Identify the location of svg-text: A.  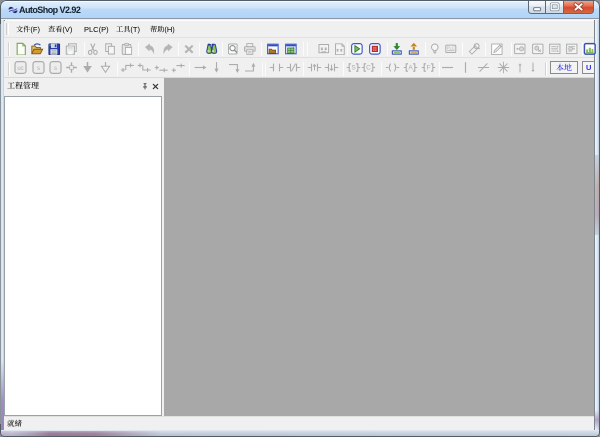
(410, 68).